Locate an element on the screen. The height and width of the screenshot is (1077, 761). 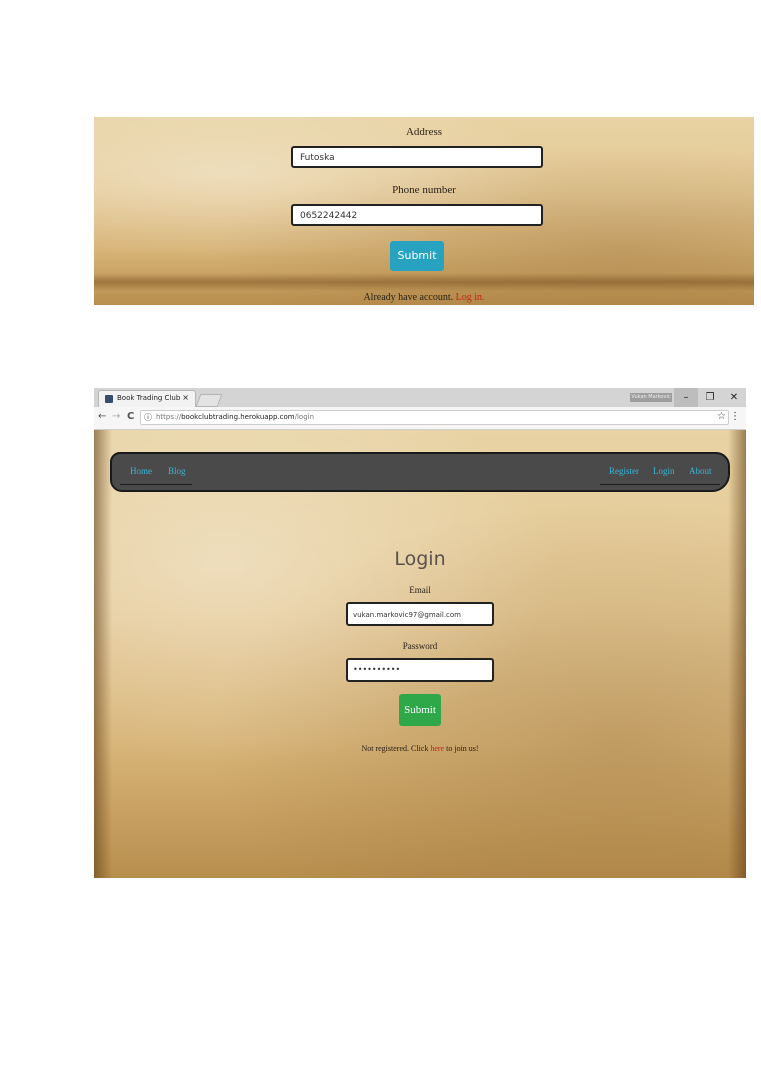
tab-close-icon: × is located at coordinates (185, 397).